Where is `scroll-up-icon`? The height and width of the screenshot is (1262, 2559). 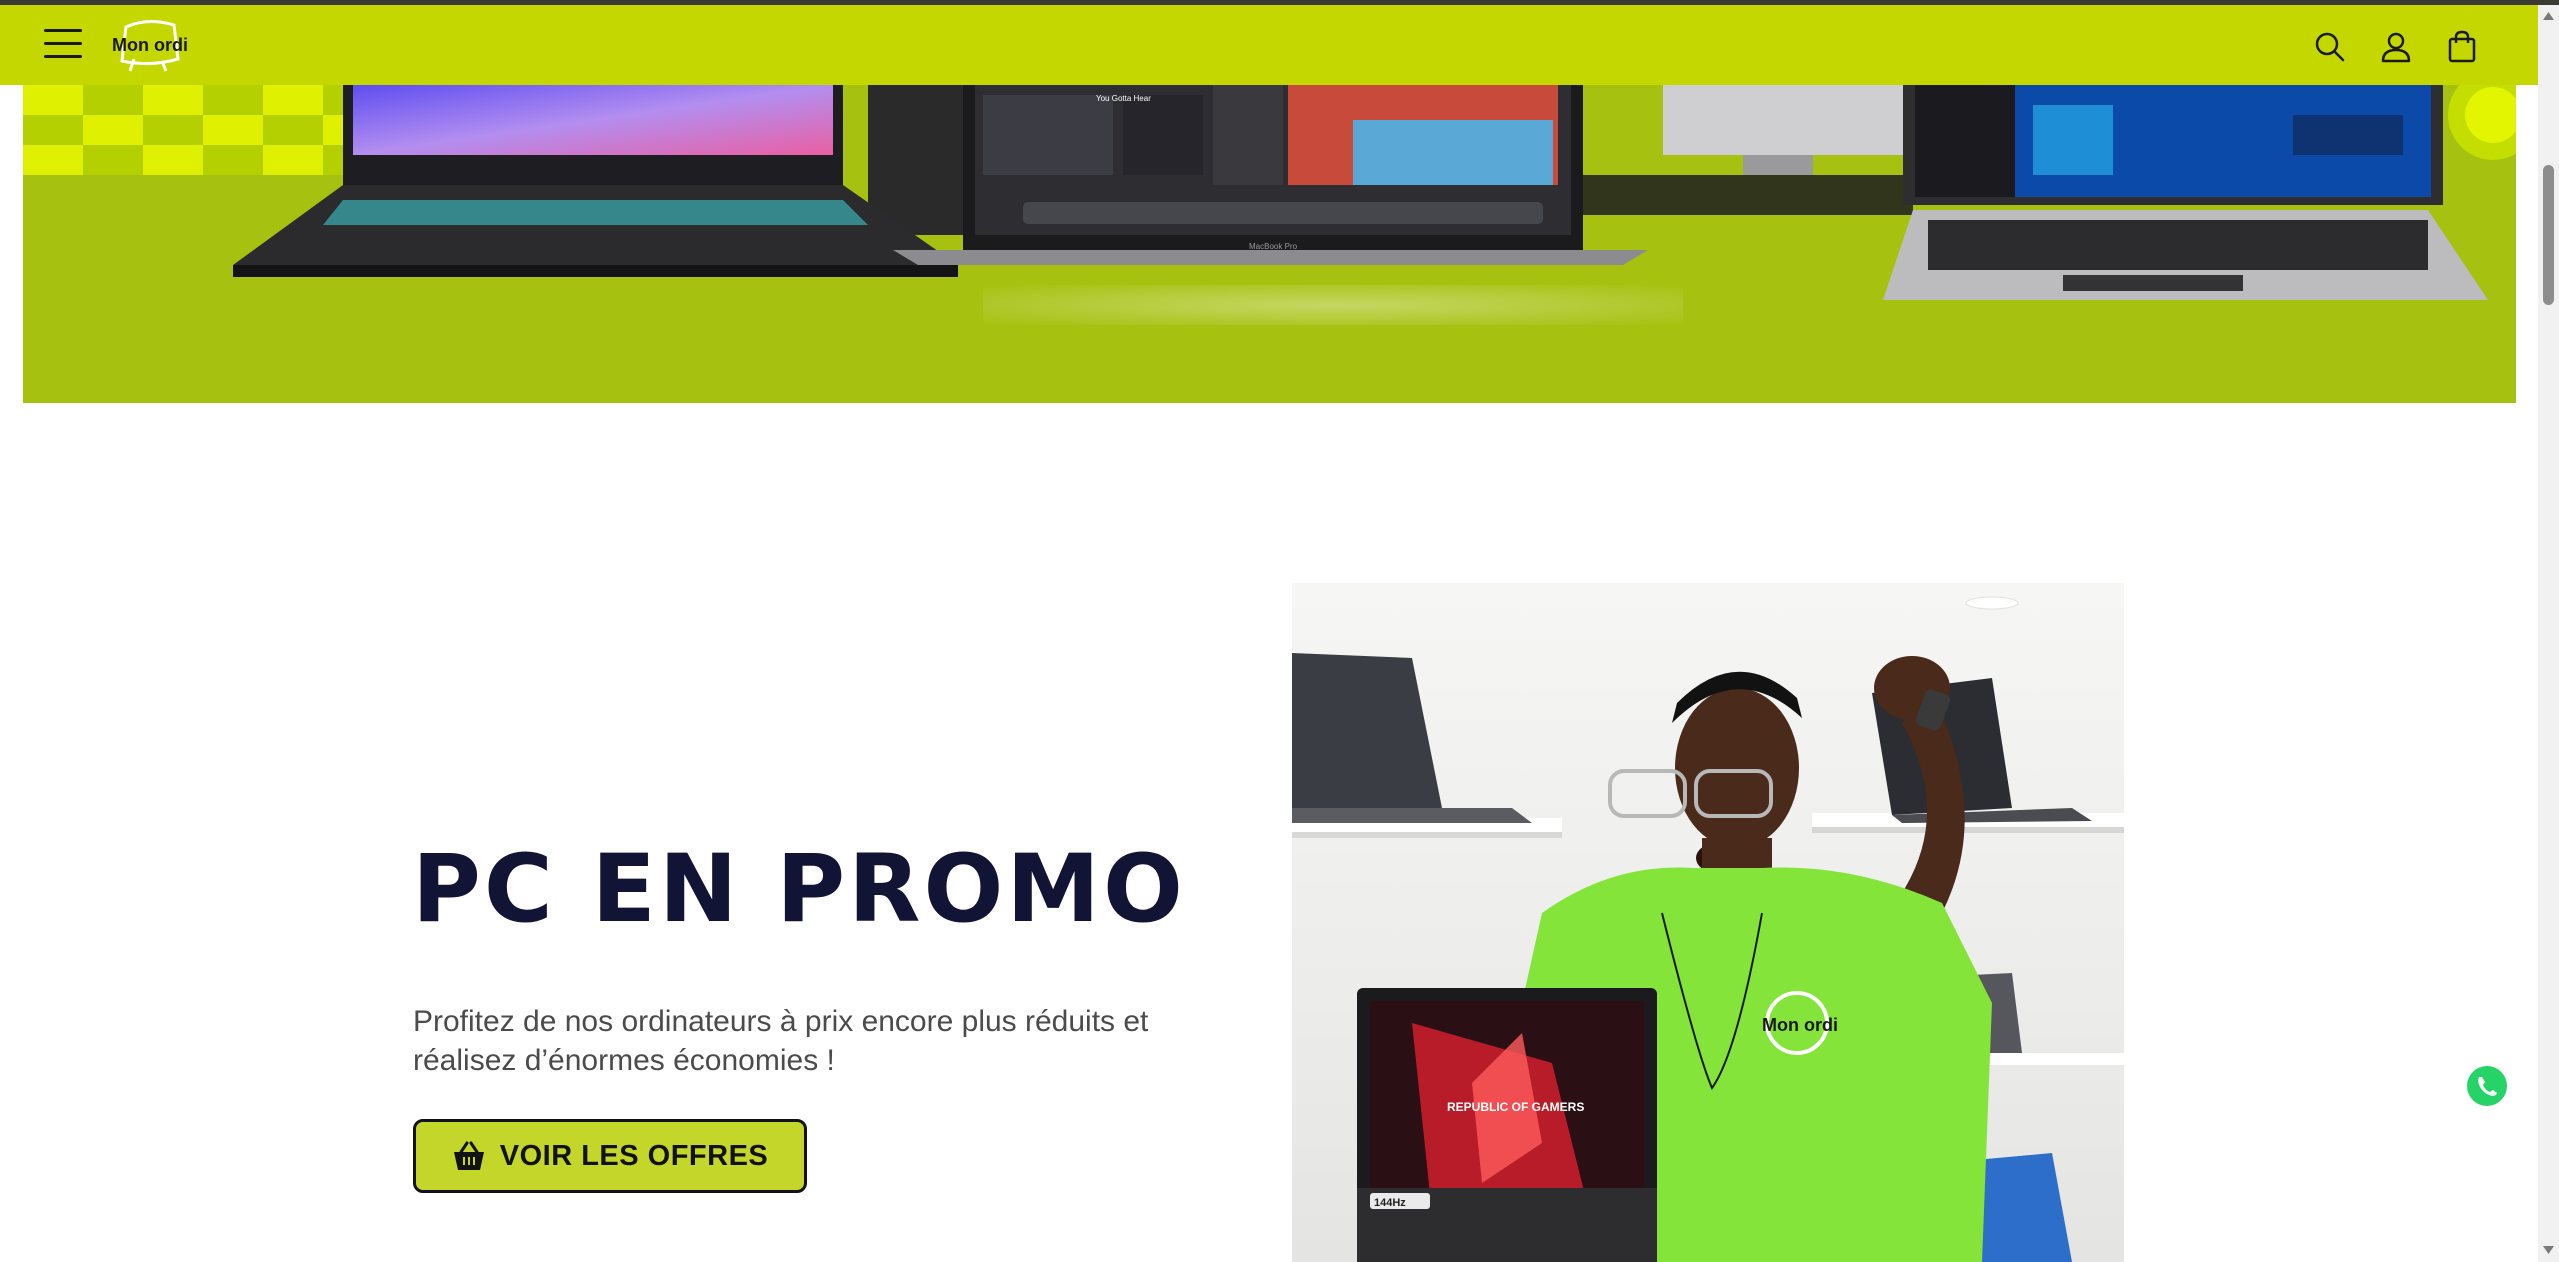 scroll-up-icon is located at coordinates (2548, 16).